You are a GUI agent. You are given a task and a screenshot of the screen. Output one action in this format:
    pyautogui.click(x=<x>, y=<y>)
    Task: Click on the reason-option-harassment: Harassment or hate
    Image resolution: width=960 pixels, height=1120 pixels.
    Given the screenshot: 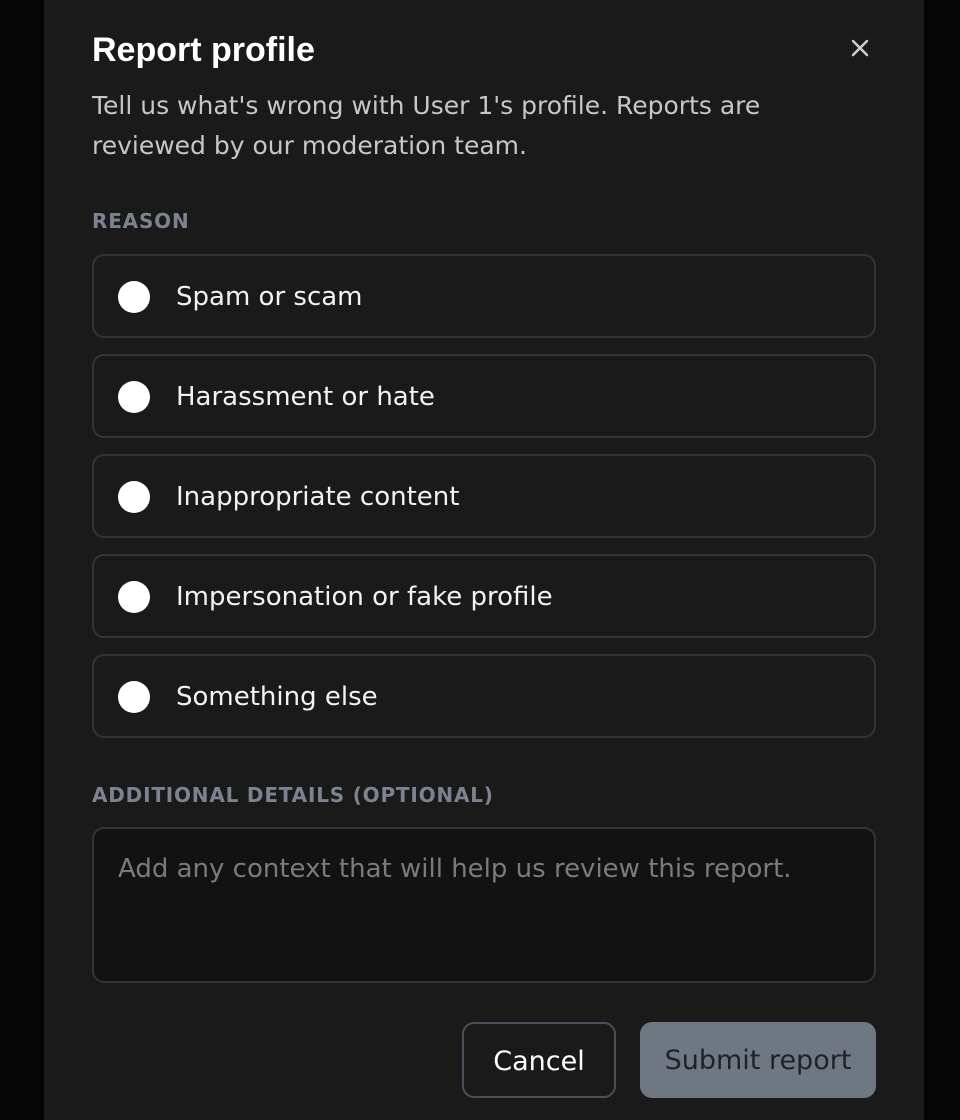 What is the action you would take?
    pyautogui.click(x=484, y=396)
    